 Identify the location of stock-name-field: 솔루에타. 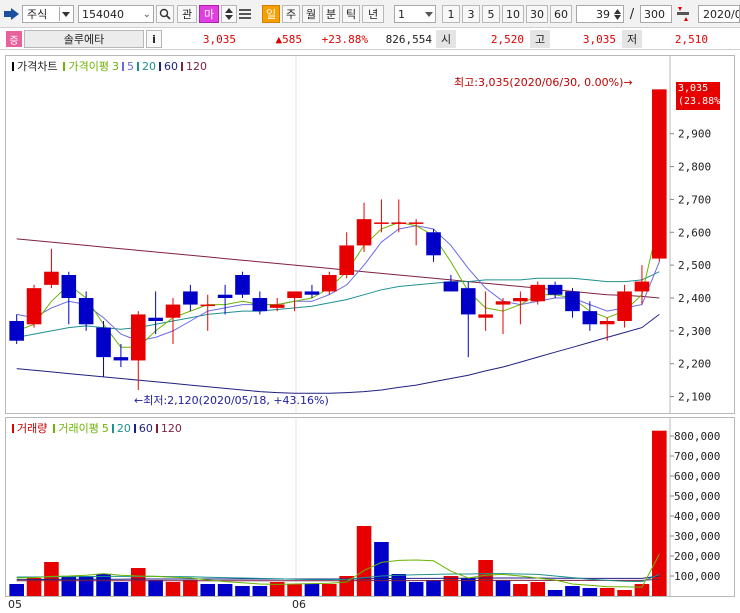
(84, 39).